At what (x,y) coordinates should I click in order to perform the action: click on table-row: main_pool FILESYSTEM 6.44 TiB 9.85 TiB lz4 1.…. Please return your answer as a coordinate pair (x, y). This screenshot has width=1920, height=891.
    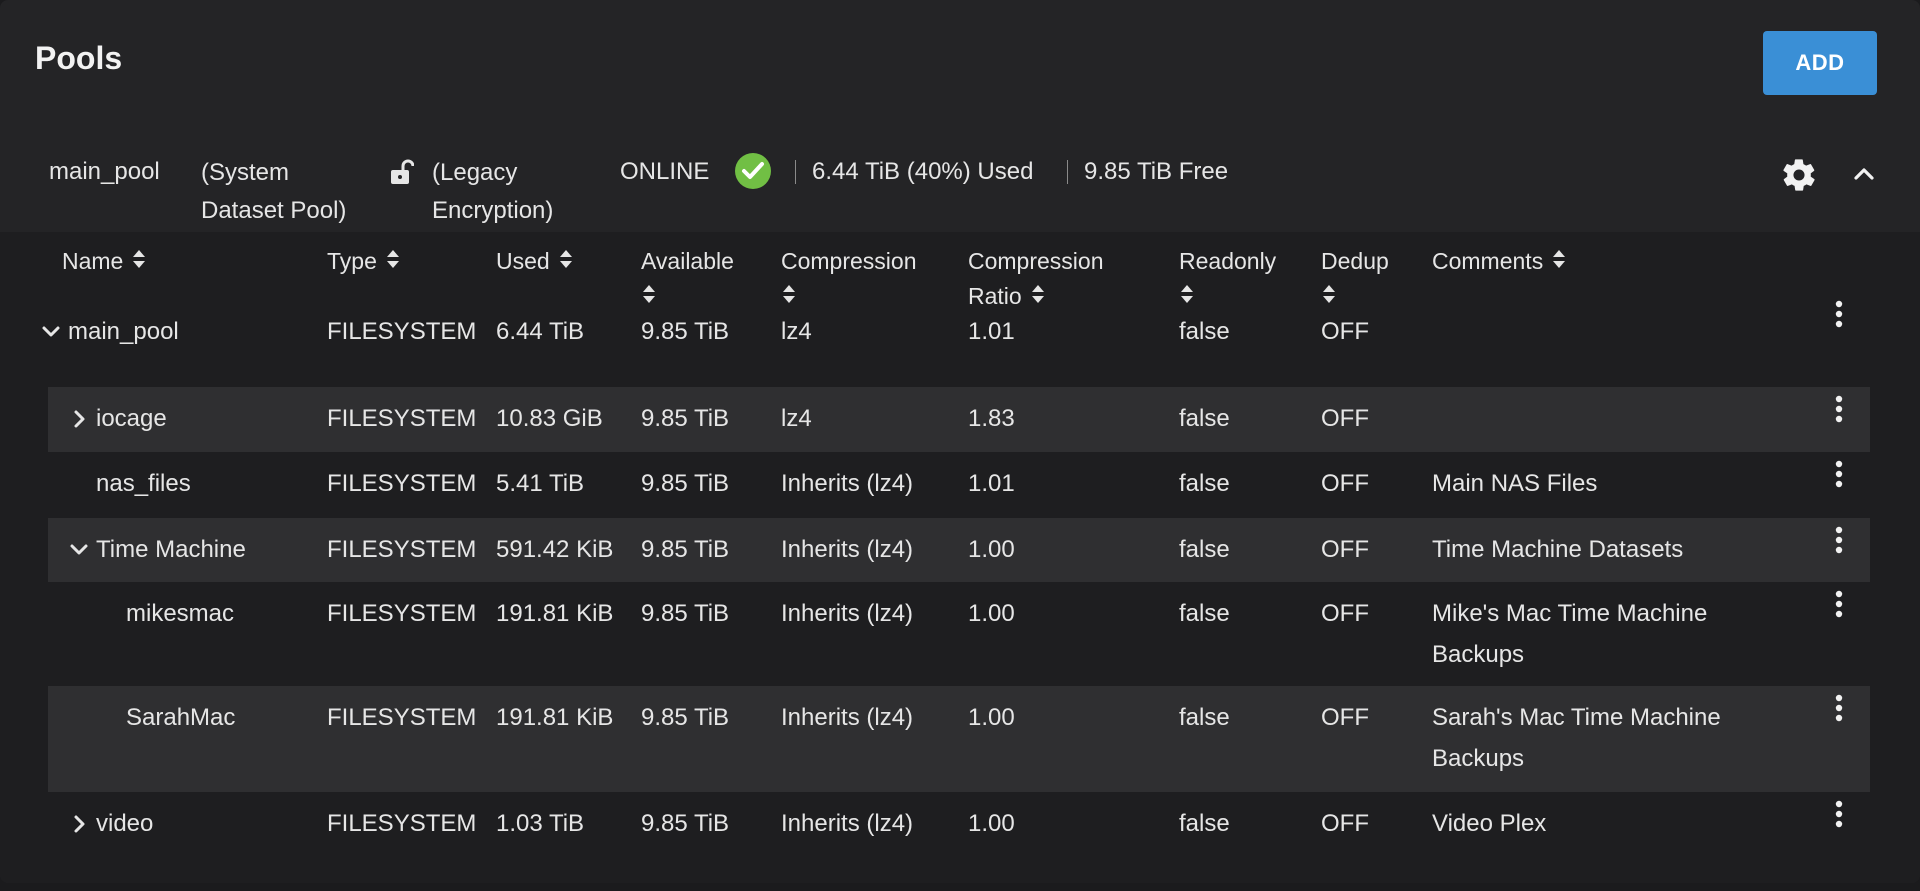
    Looking at the image, I should click on (956, 333).